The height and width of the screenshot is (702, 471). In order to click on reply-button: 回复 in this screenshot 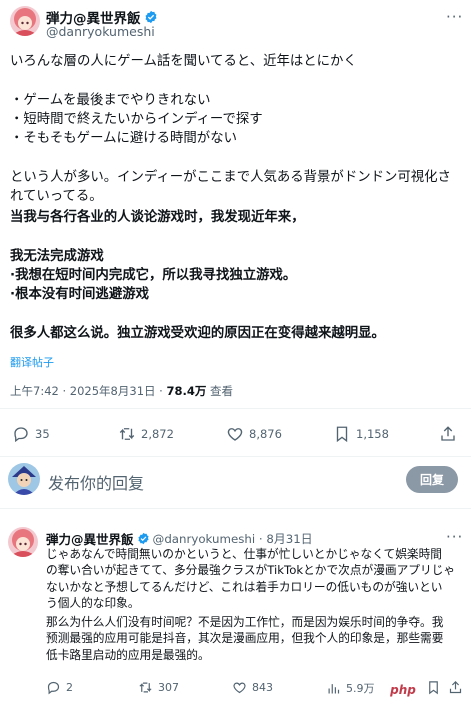, I will do `click(432, 479)`.